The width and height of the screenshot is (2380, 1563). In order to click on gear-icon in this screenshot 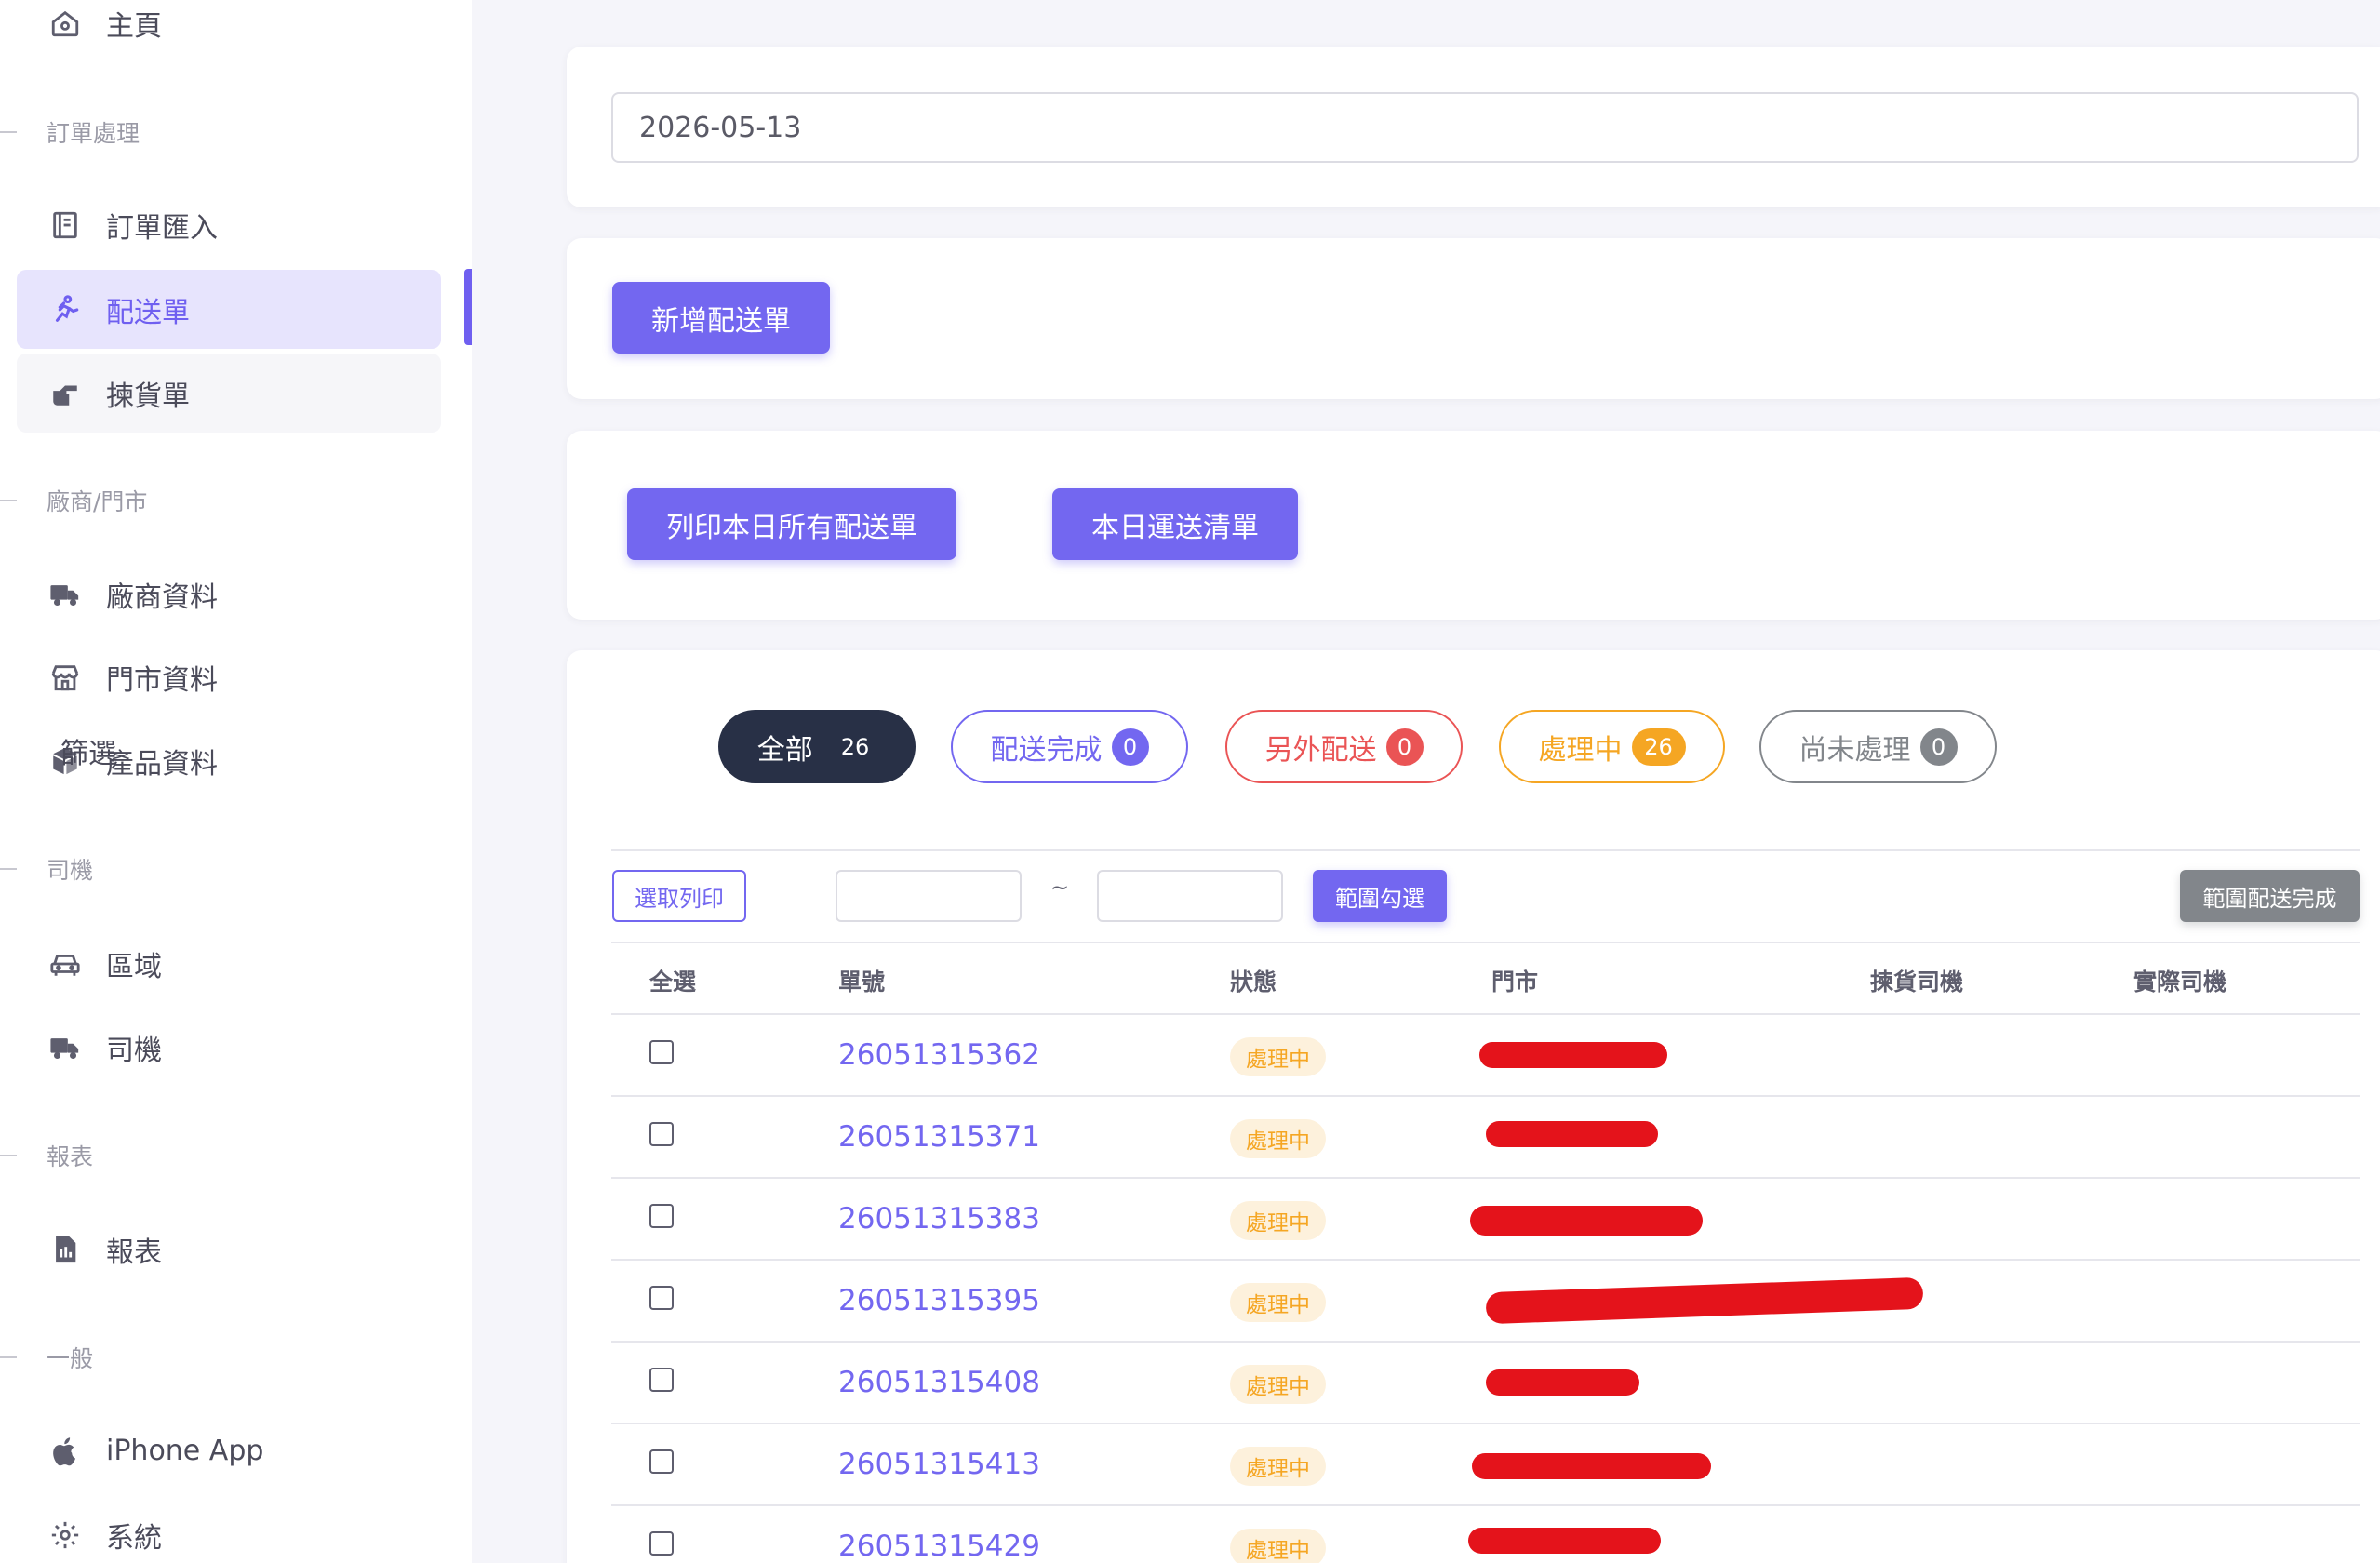, I will do `click(65, 1535)`.